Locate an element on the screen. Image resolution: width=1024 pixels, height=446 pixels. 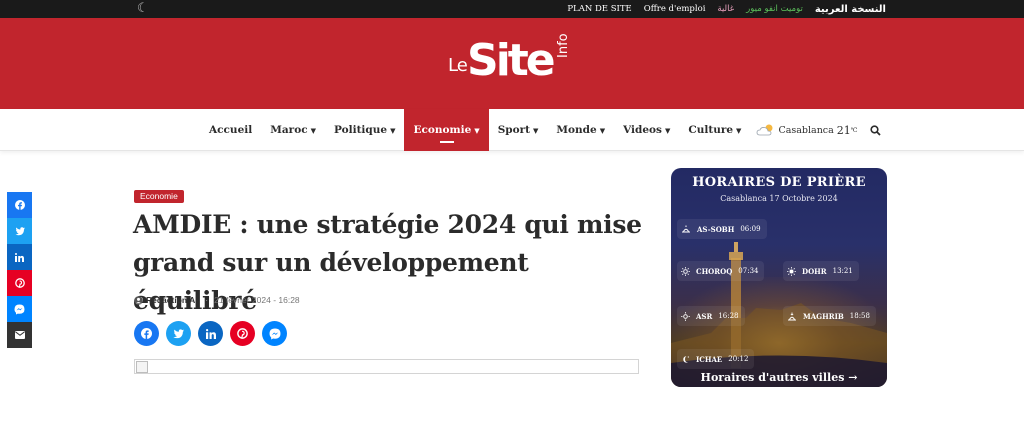
prayer-name: AS-SOBH is located at coordinates (716, 229).